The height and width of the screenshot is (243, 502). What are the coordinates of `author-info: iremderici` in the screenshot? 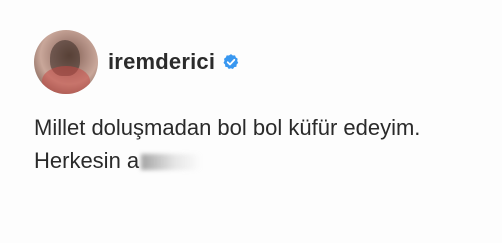 It's located at (174, 62).